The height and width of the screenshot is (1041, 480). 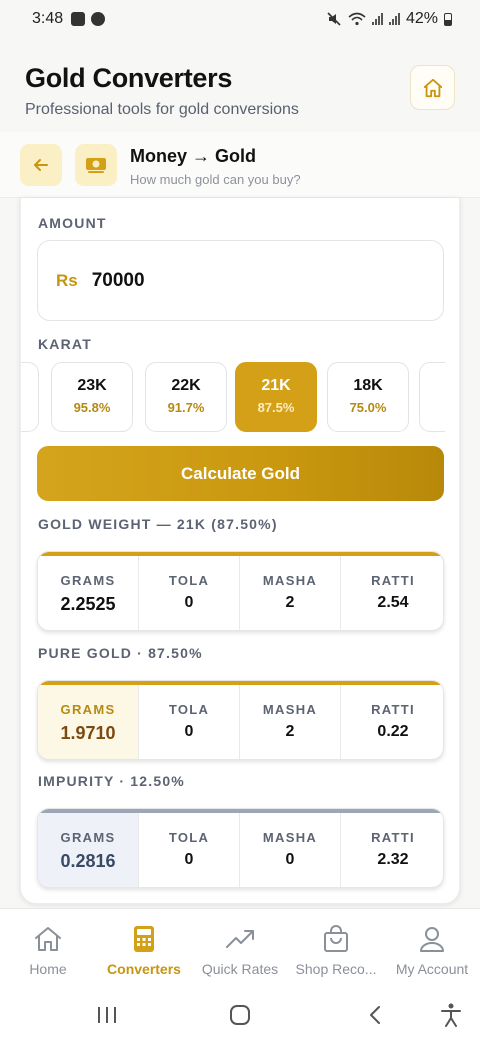 What do you see at coordinates (92, 397) in the screenshot?
I see `karat-chip-23k: 23K 95.8%` at bounding box center [92, 397].